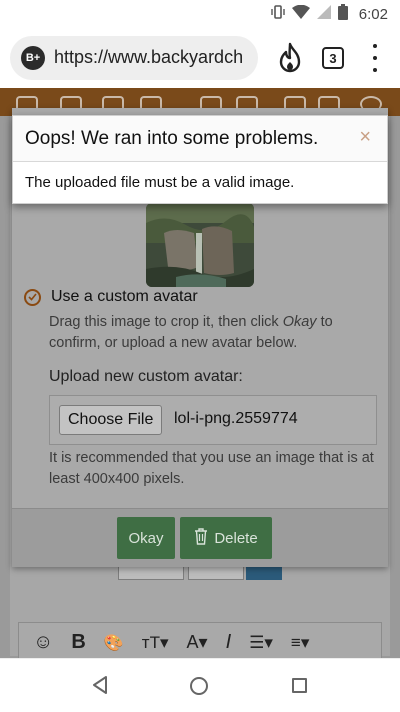  I want to click on browser-toolbar: B+ https://www.backyardch 3, so click(200, 58).